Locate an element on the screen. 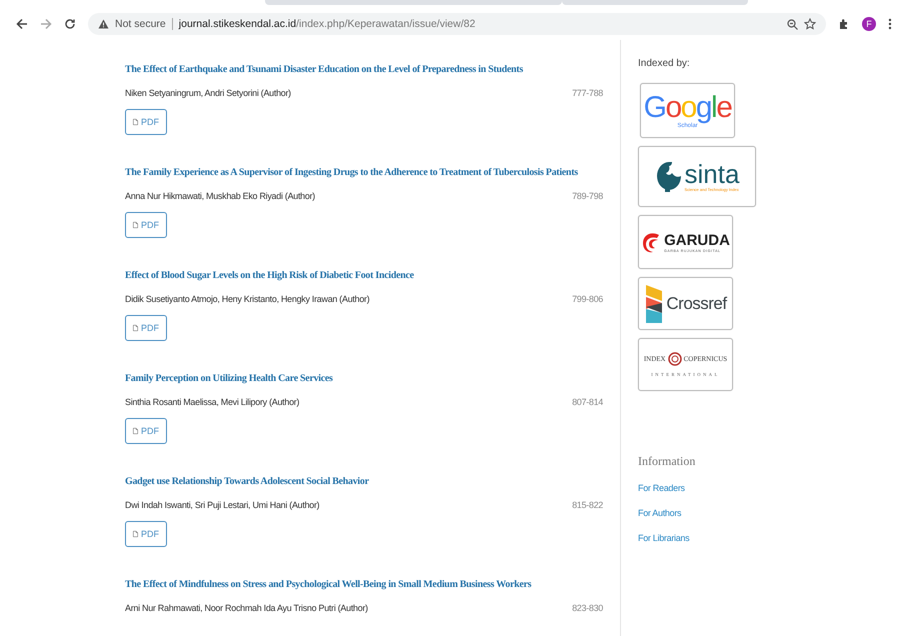 The image size is (898, 636). article-authors: Niken Setyaningrum, Andri Setyorini (Author) is located at coordinates (208, 93).